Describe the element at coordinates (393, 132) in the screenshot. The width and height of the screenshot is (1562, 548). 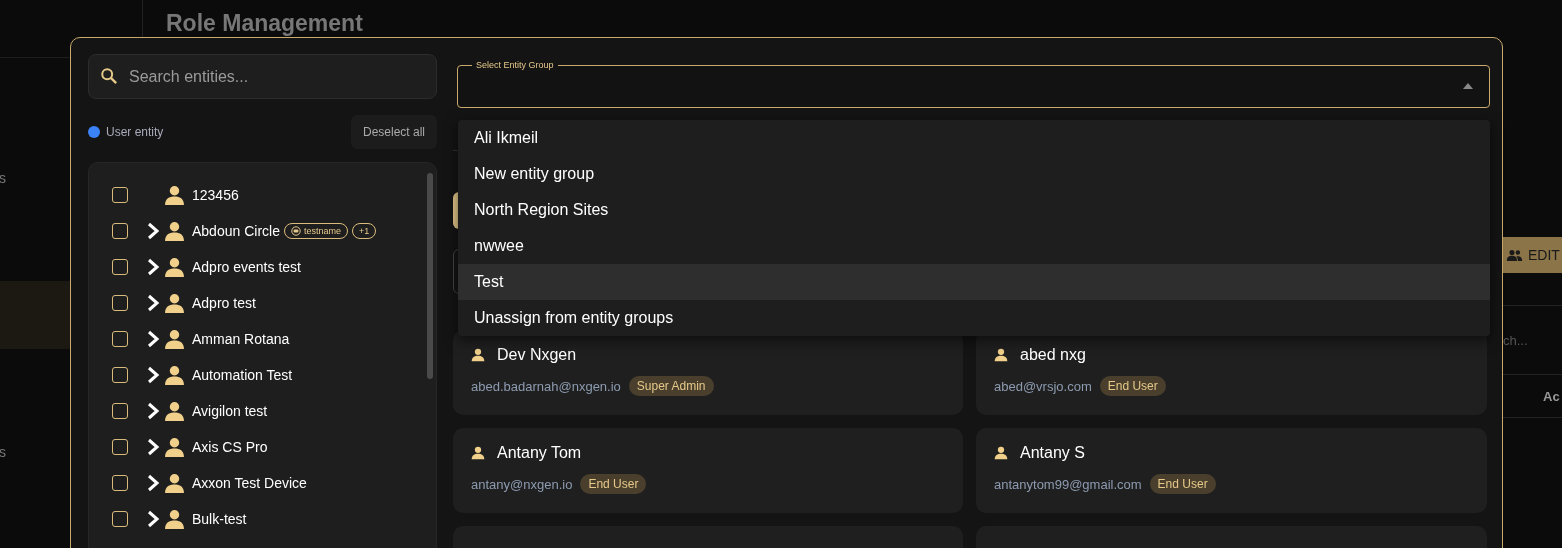
I see `deselect-all-button: Deselect all` at that location.